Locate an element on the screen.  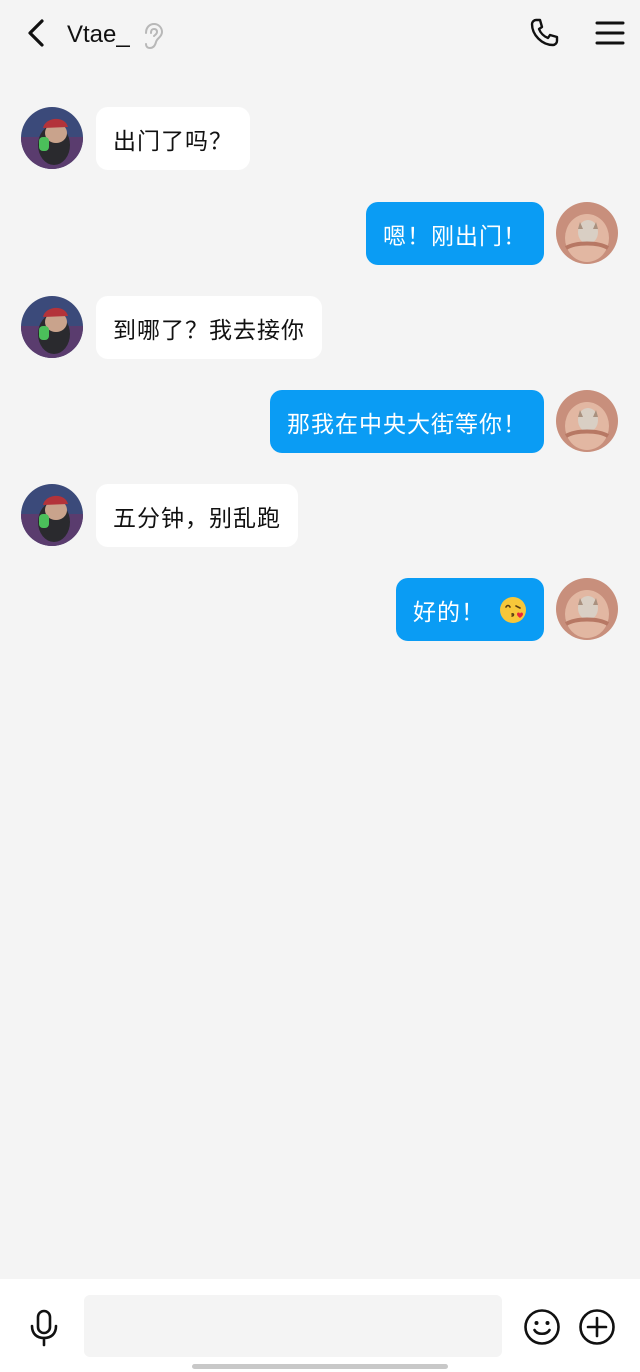
message-bubble: 出门了吗？ is located at coordinates (173, 138).